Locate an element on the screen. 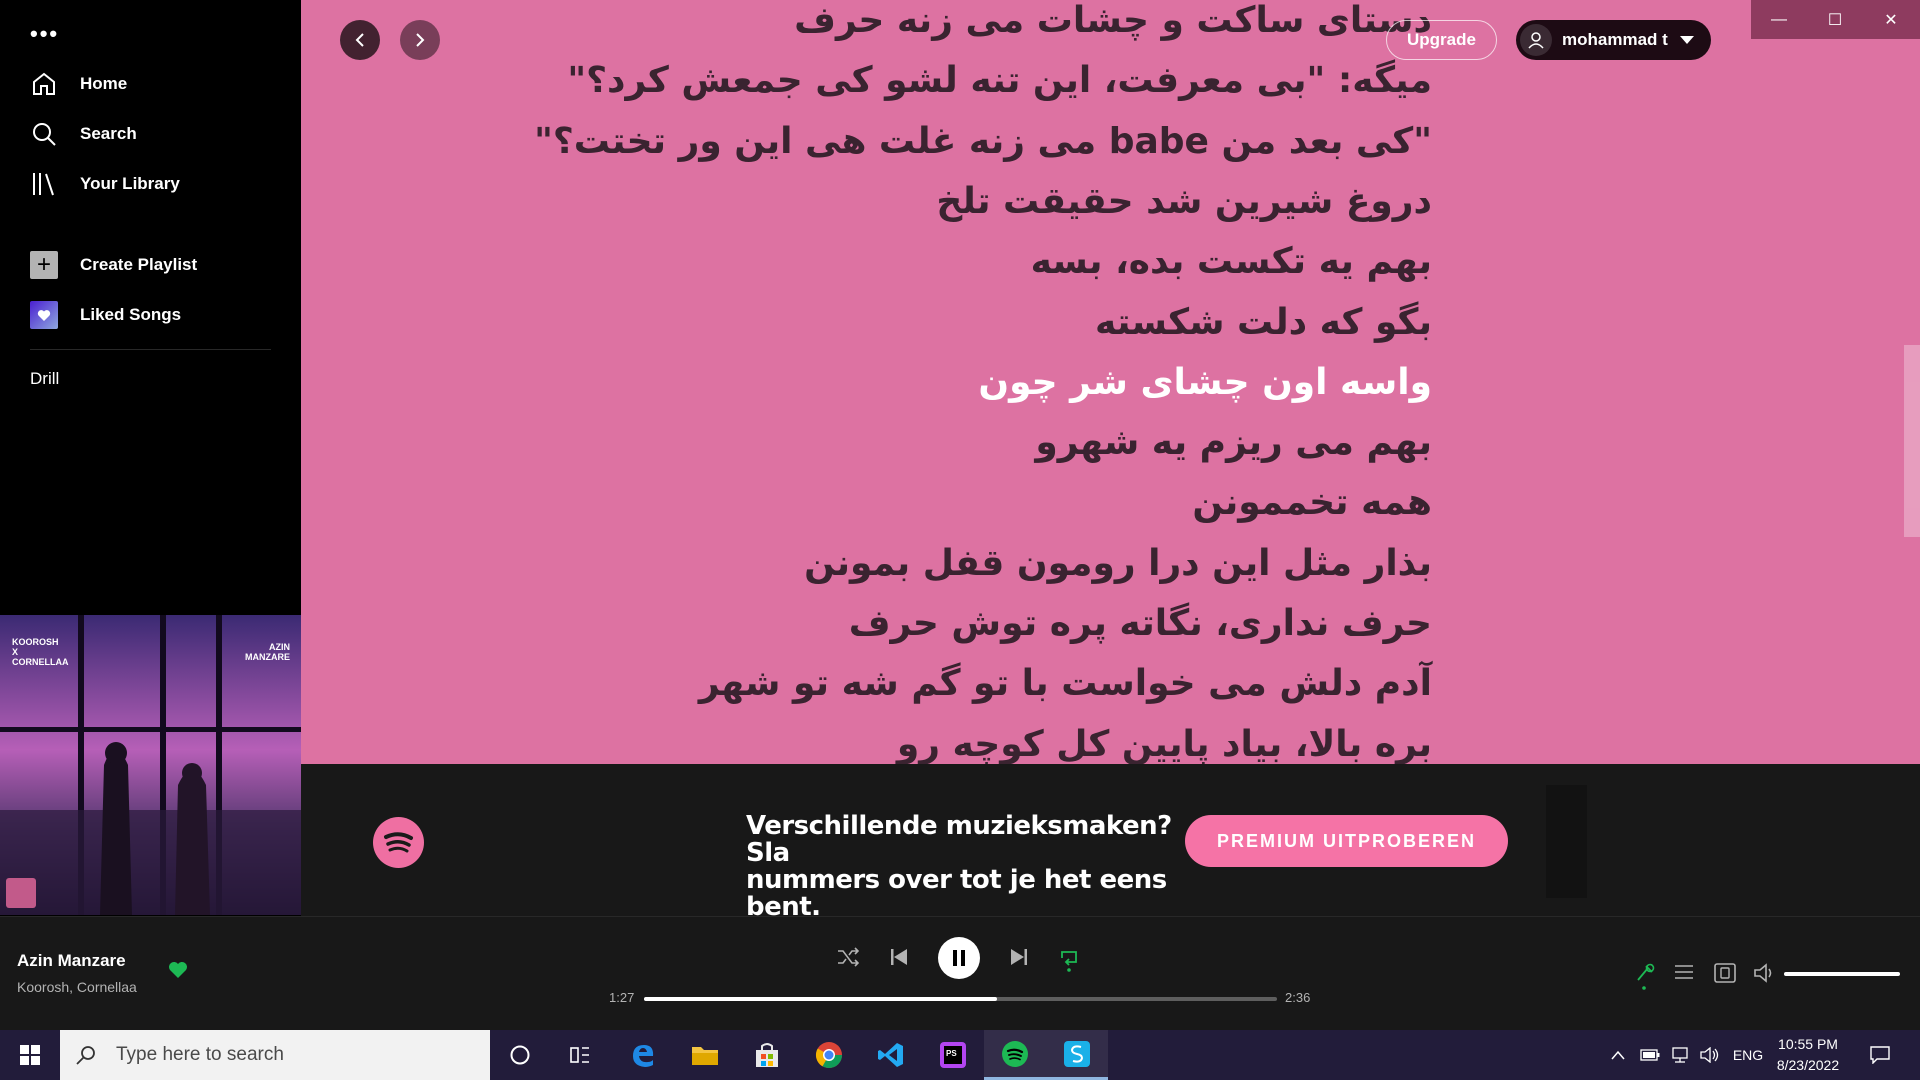 The width and height of the screenshot is (1920, 1080). ad-text-line: Verschillende muzieksmaken? Sla is located at coordinates (959, 839).